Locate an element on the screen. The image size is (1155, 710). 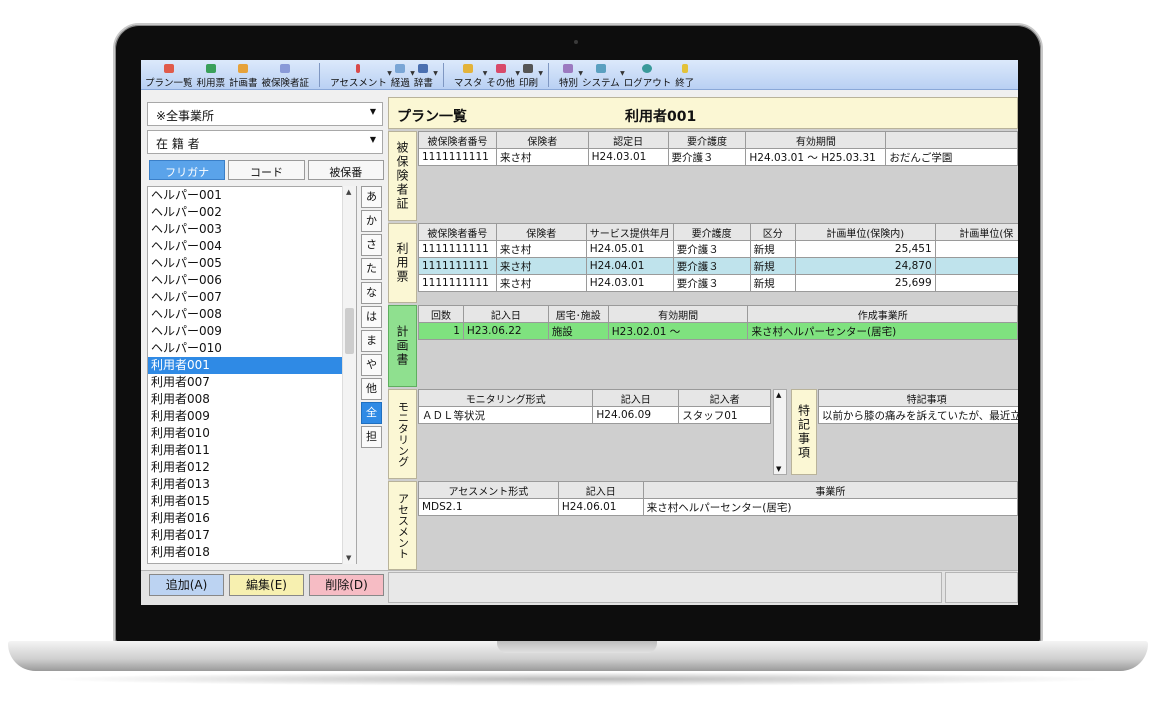
exit-button: 終了 is located at coordinates (684, 75).